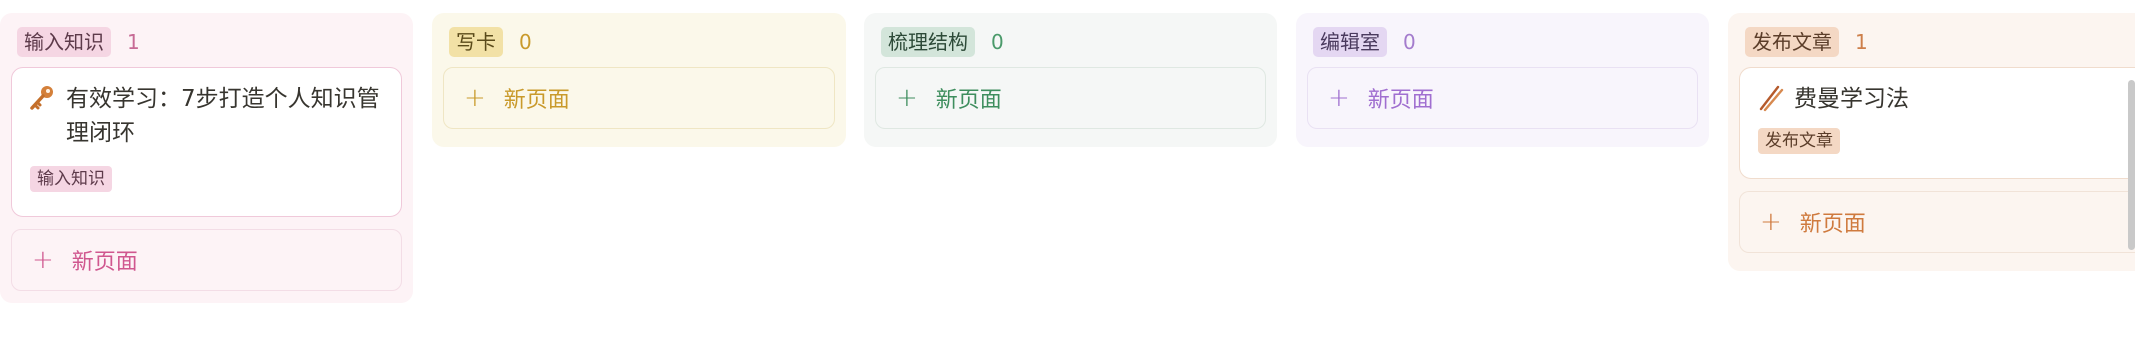  What do you see at coordinates (1350, 42) in the screenshot?
I see `column-status-tag: 编辑室` at bounding box center [1350, 42].